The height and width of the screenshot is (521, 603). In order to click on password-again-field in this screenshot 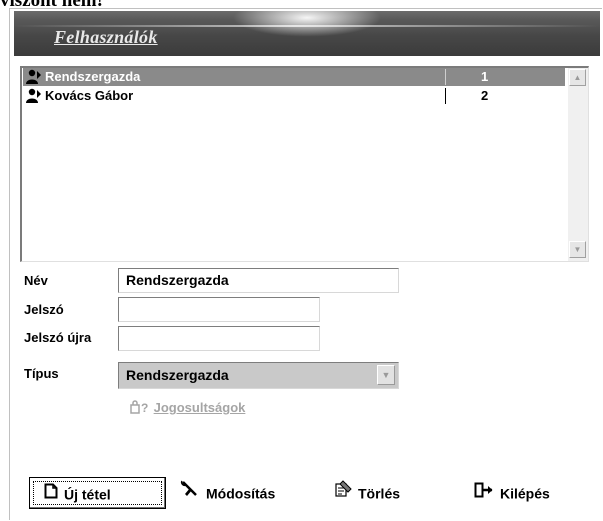, I will do `click(219, 338)`.